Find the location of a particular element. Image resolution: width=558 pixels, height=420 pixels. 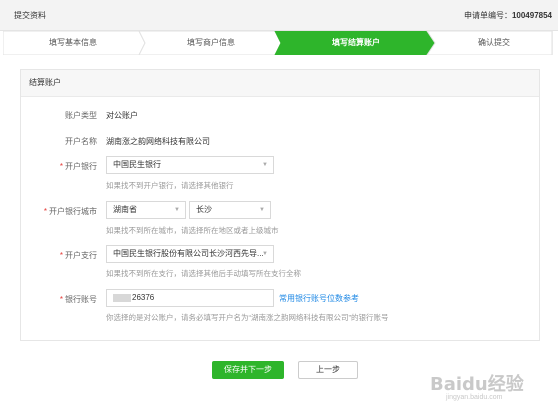

account-type-label: 账户类型 is located at coordinates (81, 115).